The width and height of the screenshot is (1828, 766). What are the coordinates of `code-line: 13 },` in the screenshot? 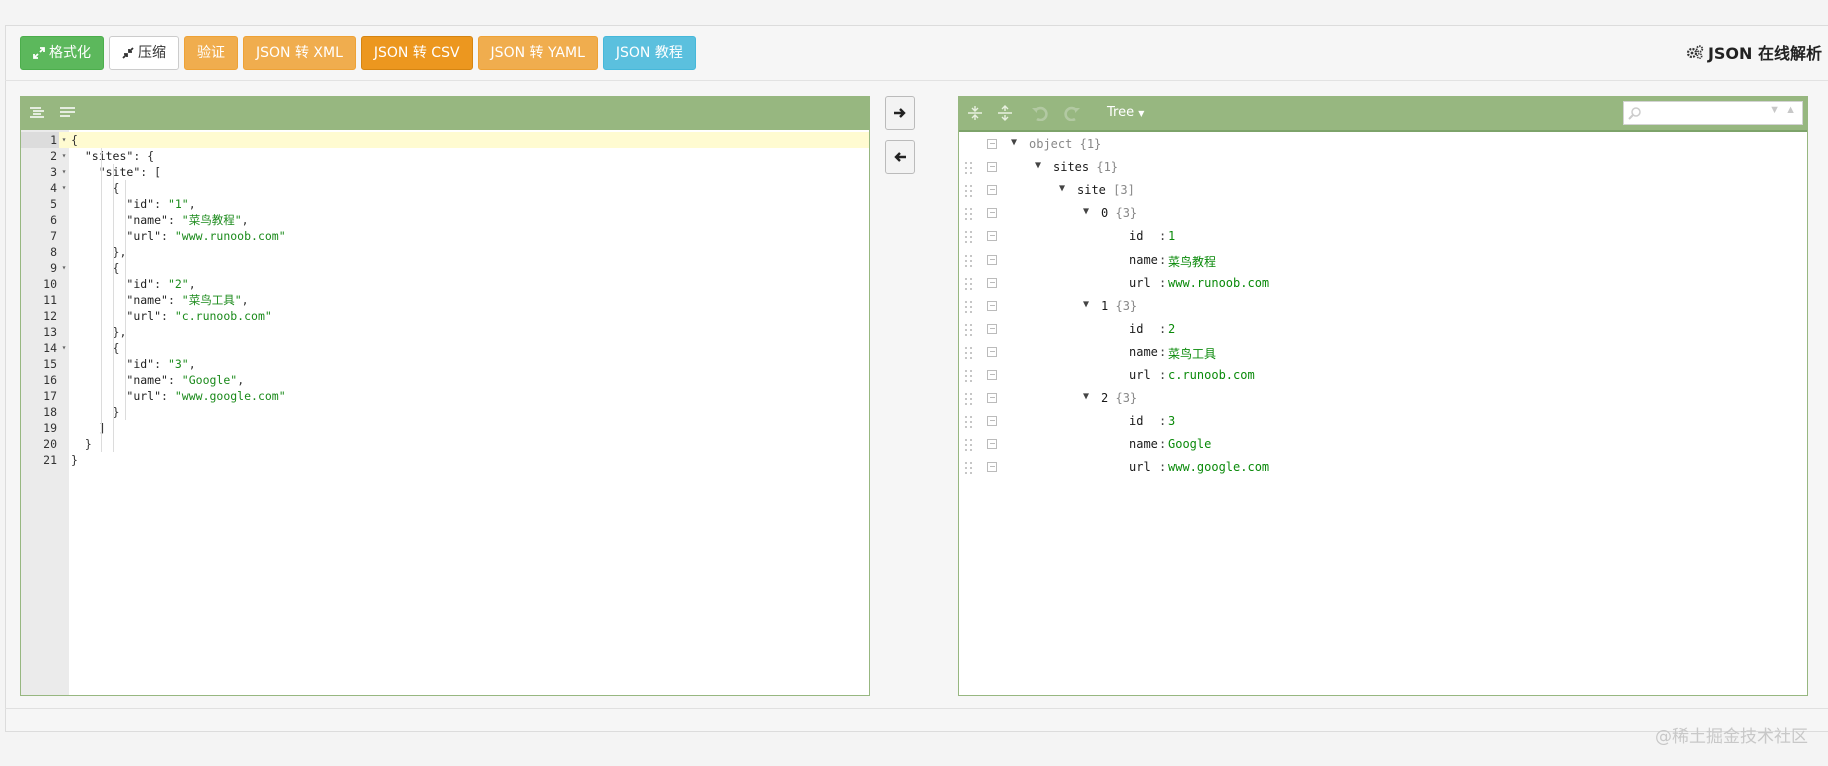 It's located at (445, 332).